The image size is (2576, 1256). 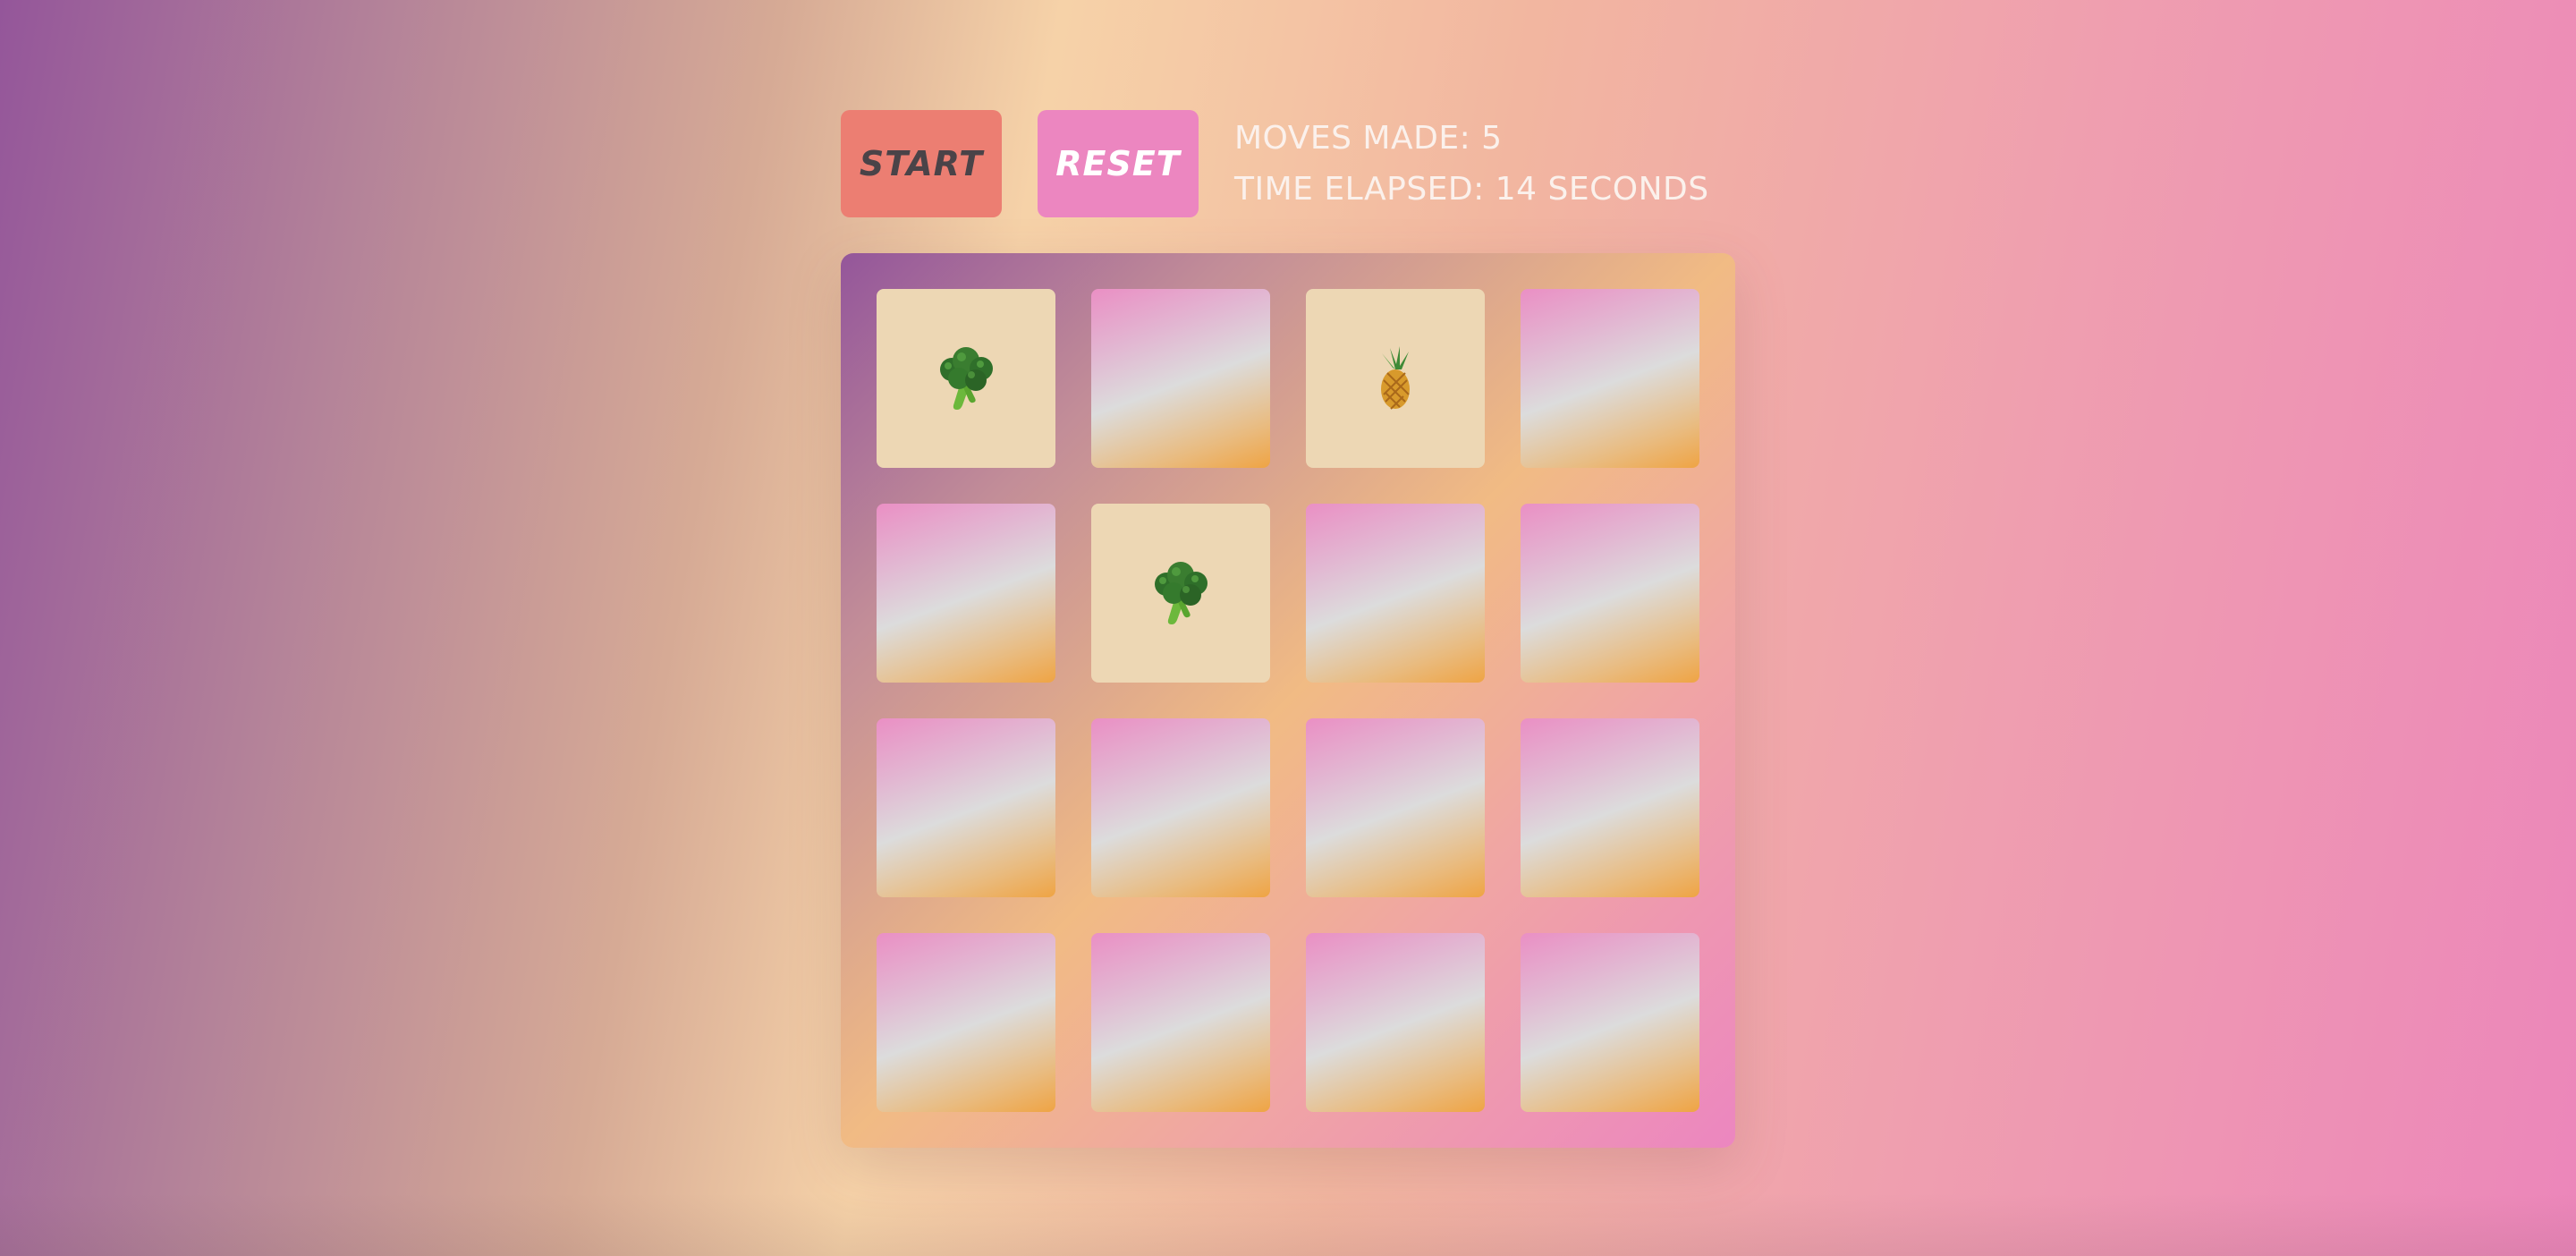 What do you see at coordinates (1359, 189) in the screenshot?
I see `time-label: TIME ELAPSED:` at bounding box center [1359, 189].